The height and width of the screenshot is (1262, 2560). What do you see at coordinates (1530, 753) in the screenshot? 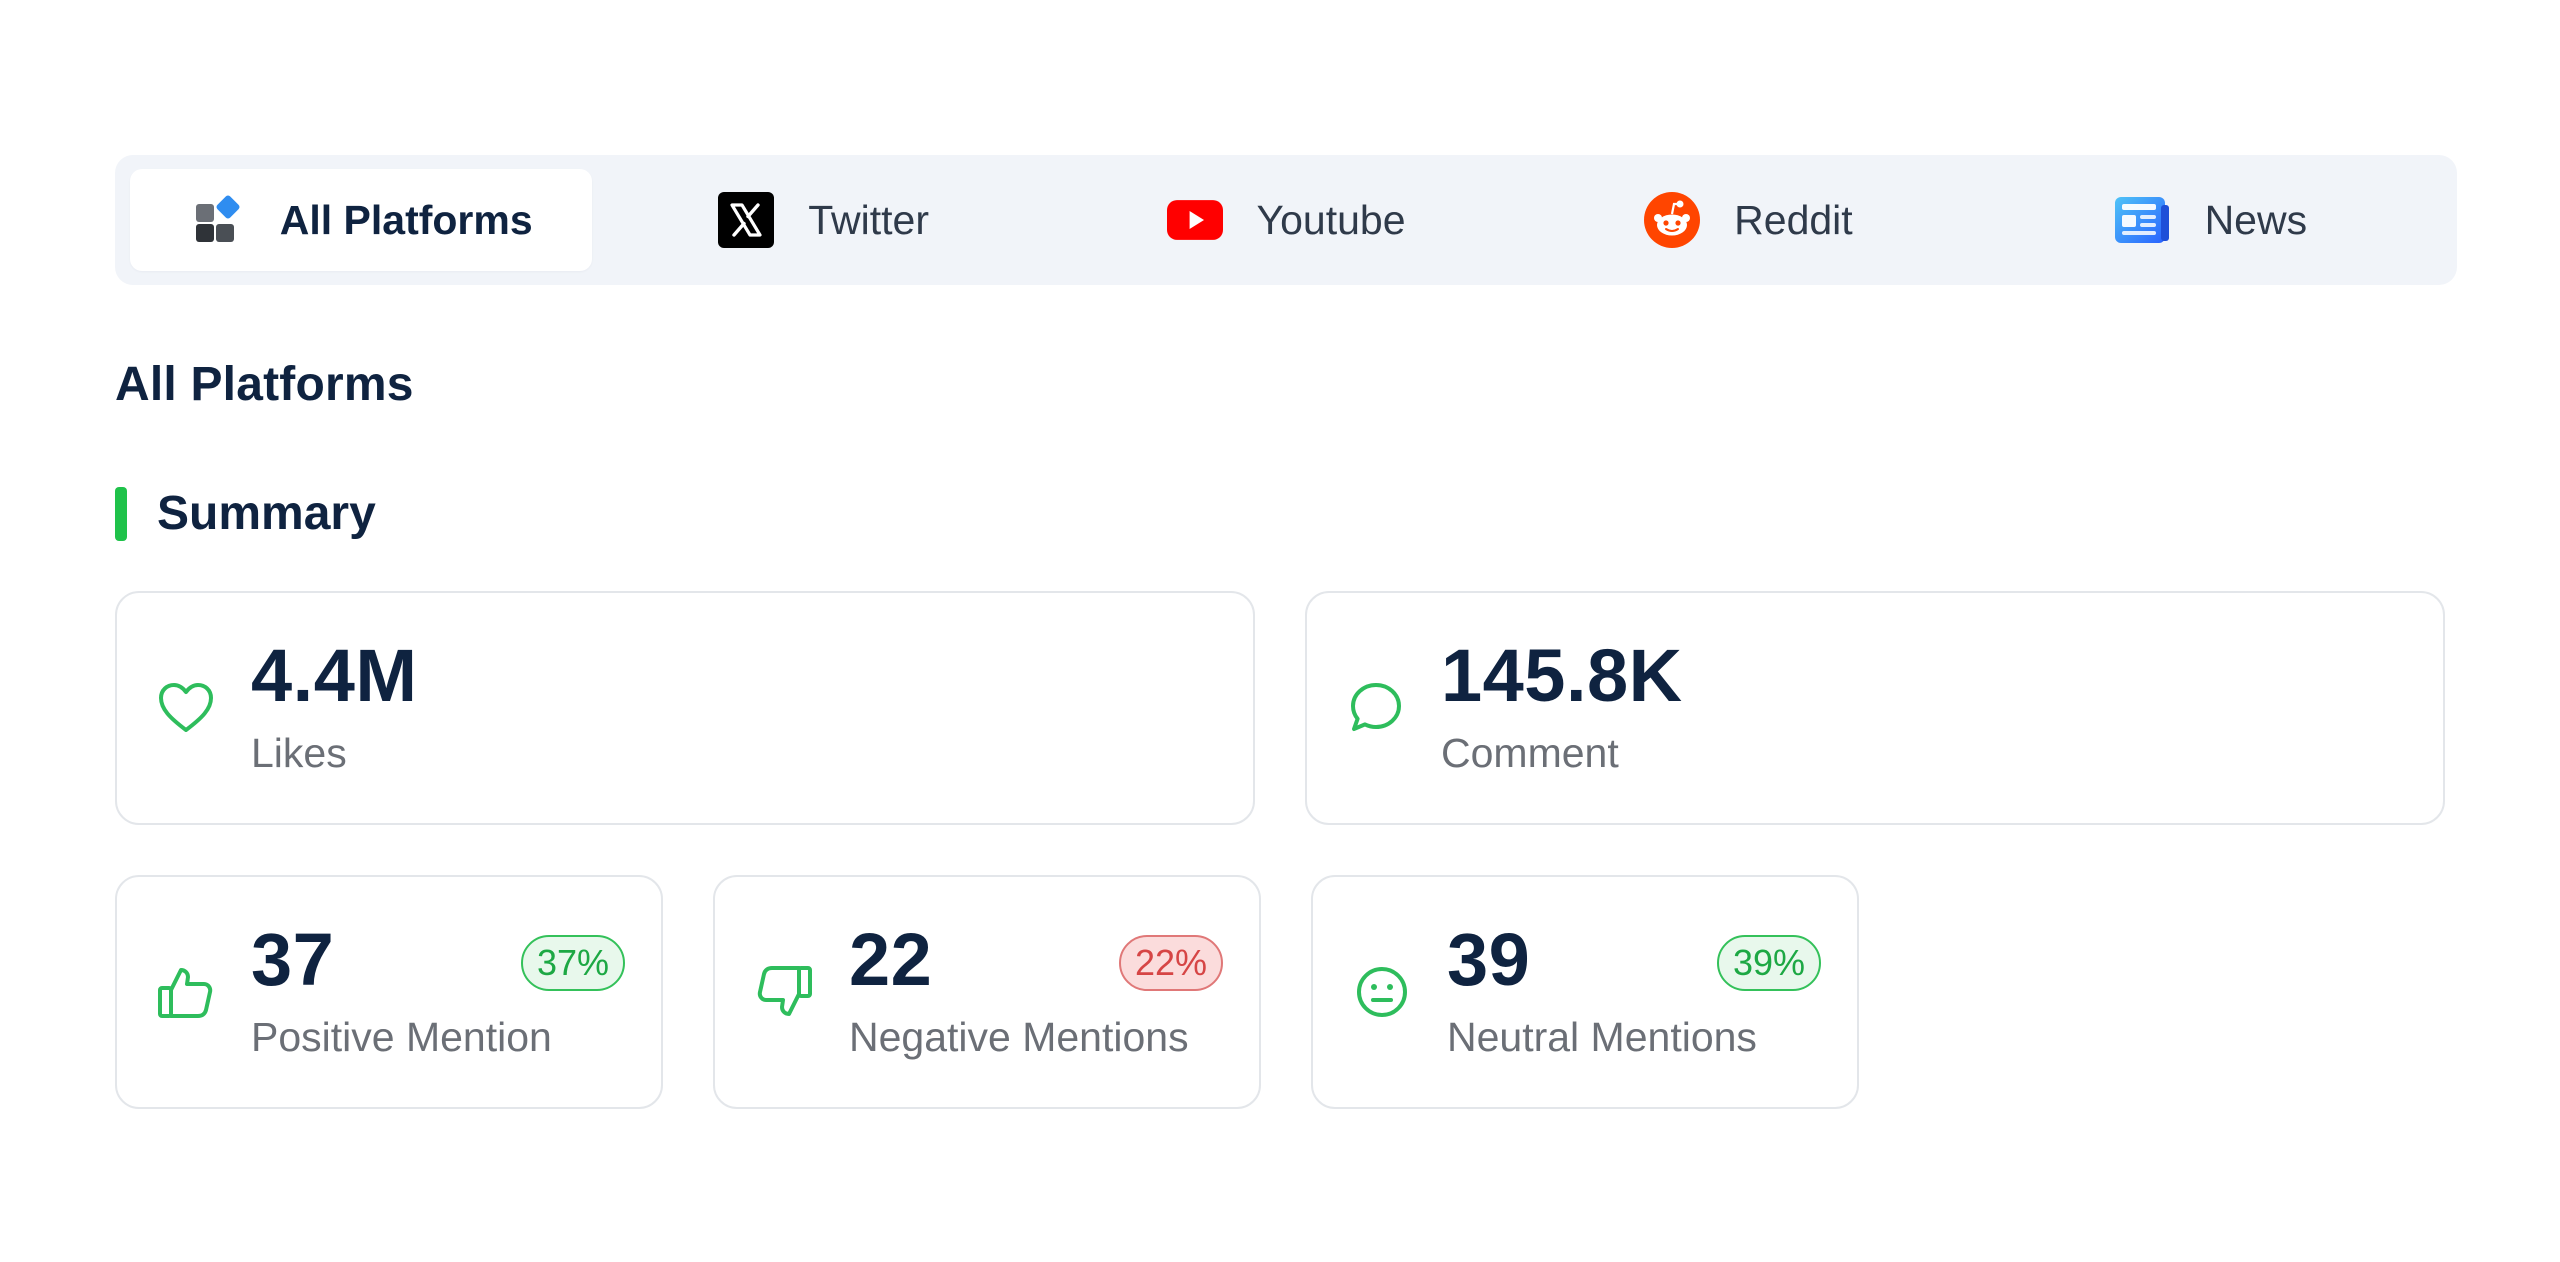
I see `comment-label: Comment` at bounding box center [1530, 753].